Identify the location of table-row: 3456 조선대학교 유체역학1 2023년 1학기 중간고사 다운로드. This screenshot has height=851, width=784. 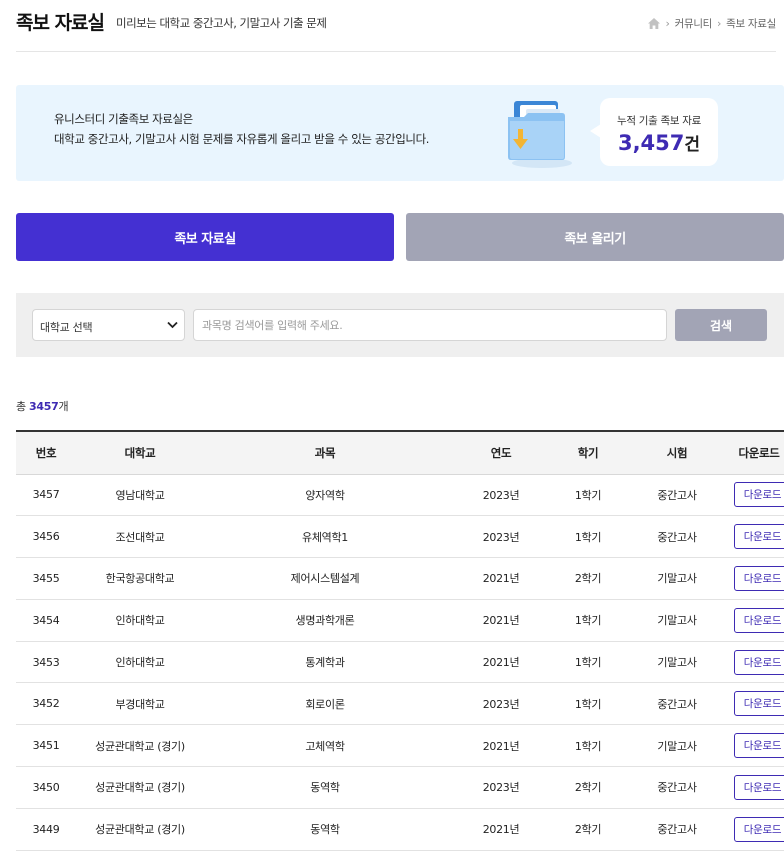
(400, 537).